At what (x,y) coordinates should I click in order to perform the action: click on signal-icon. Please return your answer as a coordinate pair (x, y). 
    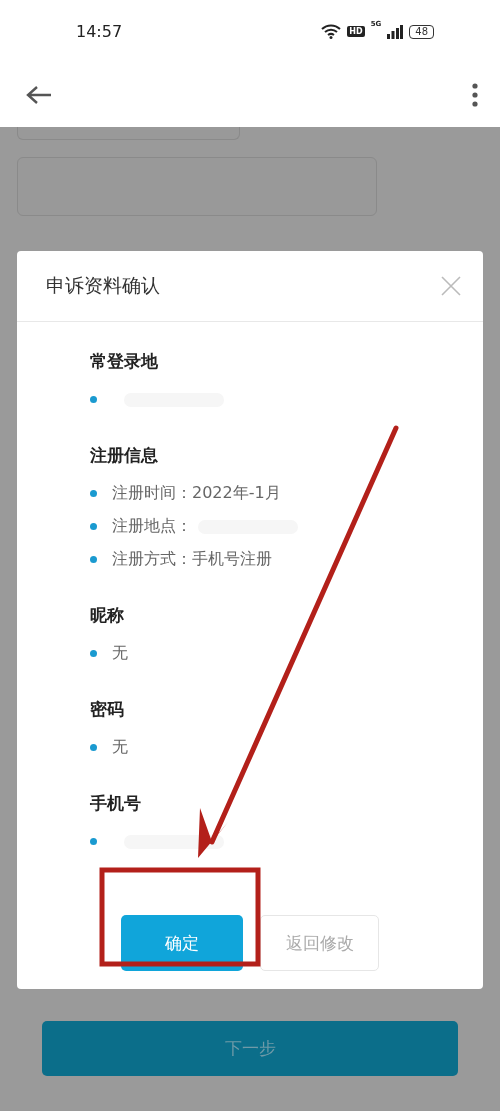
    Looking at the image, I should click on (395, 31).